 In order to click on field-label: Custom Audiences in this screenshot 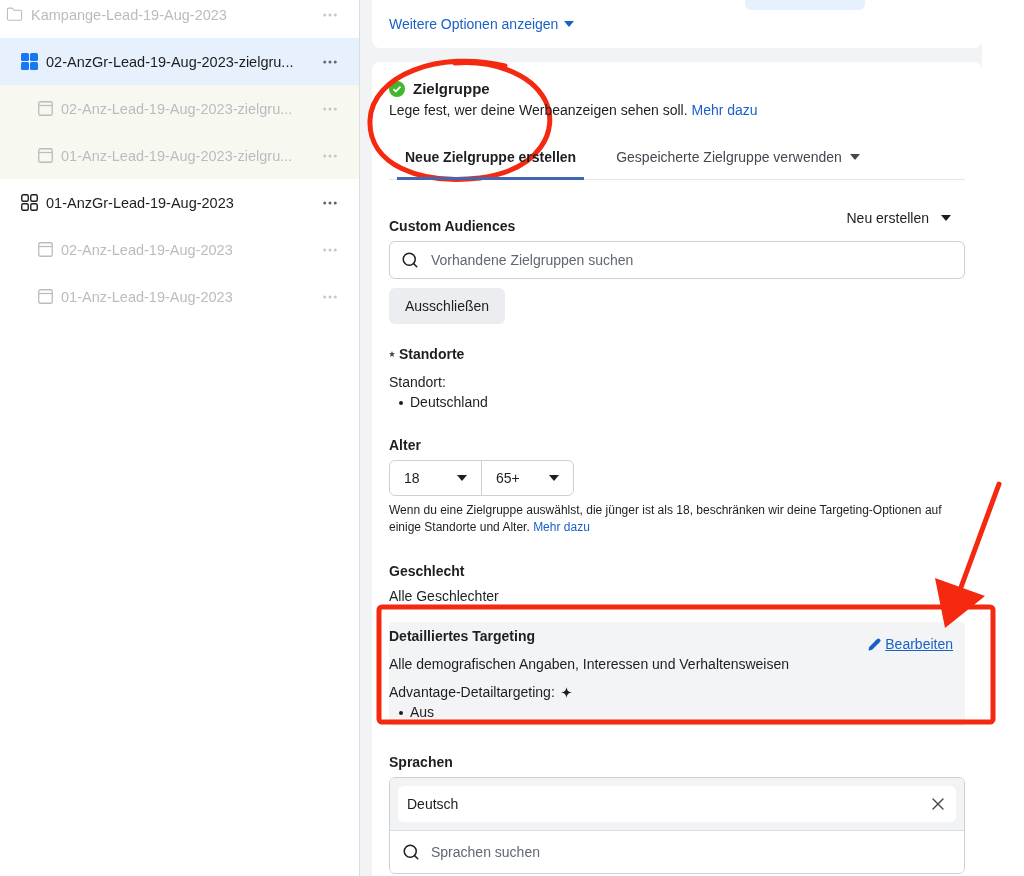, I will do `click(452, 226)`.